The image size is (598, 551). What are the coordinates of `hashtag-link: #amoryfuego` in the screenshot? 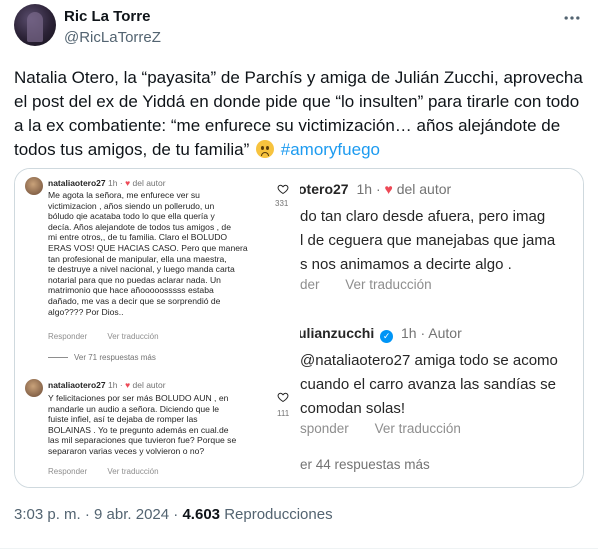 It's located at (330, 149).